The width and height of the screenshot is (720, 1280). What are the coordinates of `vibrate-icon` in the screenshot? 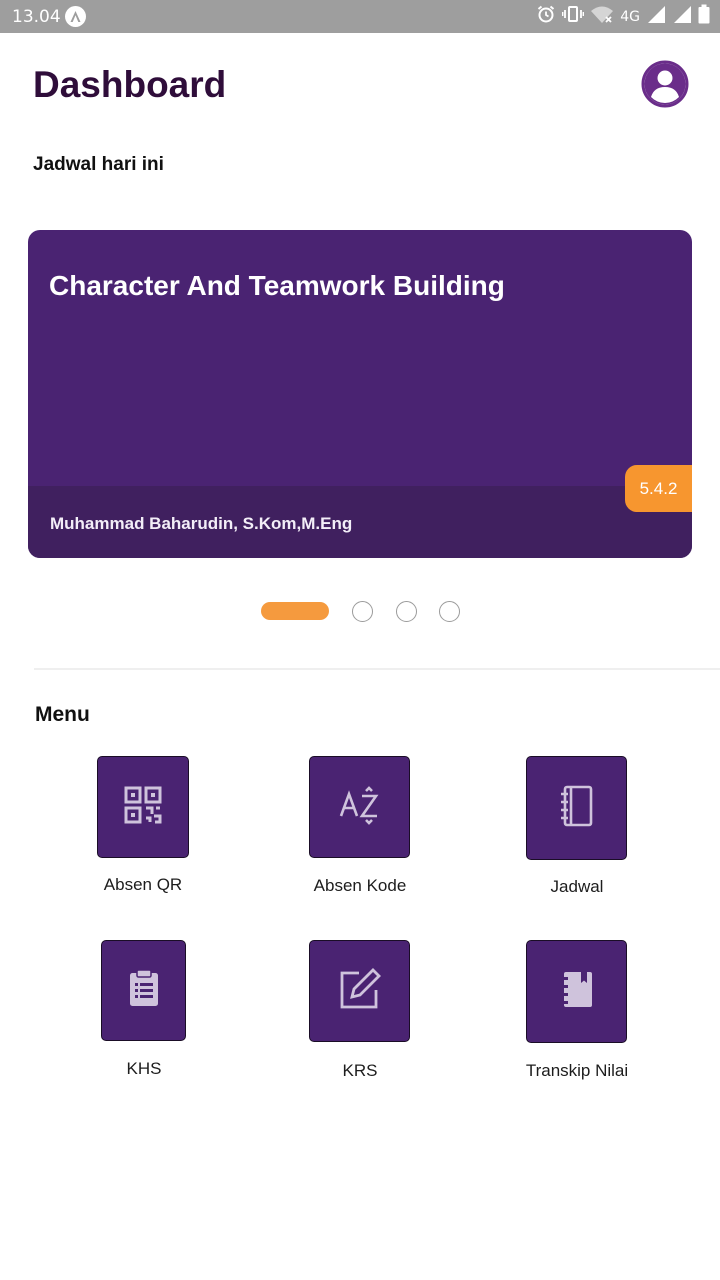 It's located at (573, 16).